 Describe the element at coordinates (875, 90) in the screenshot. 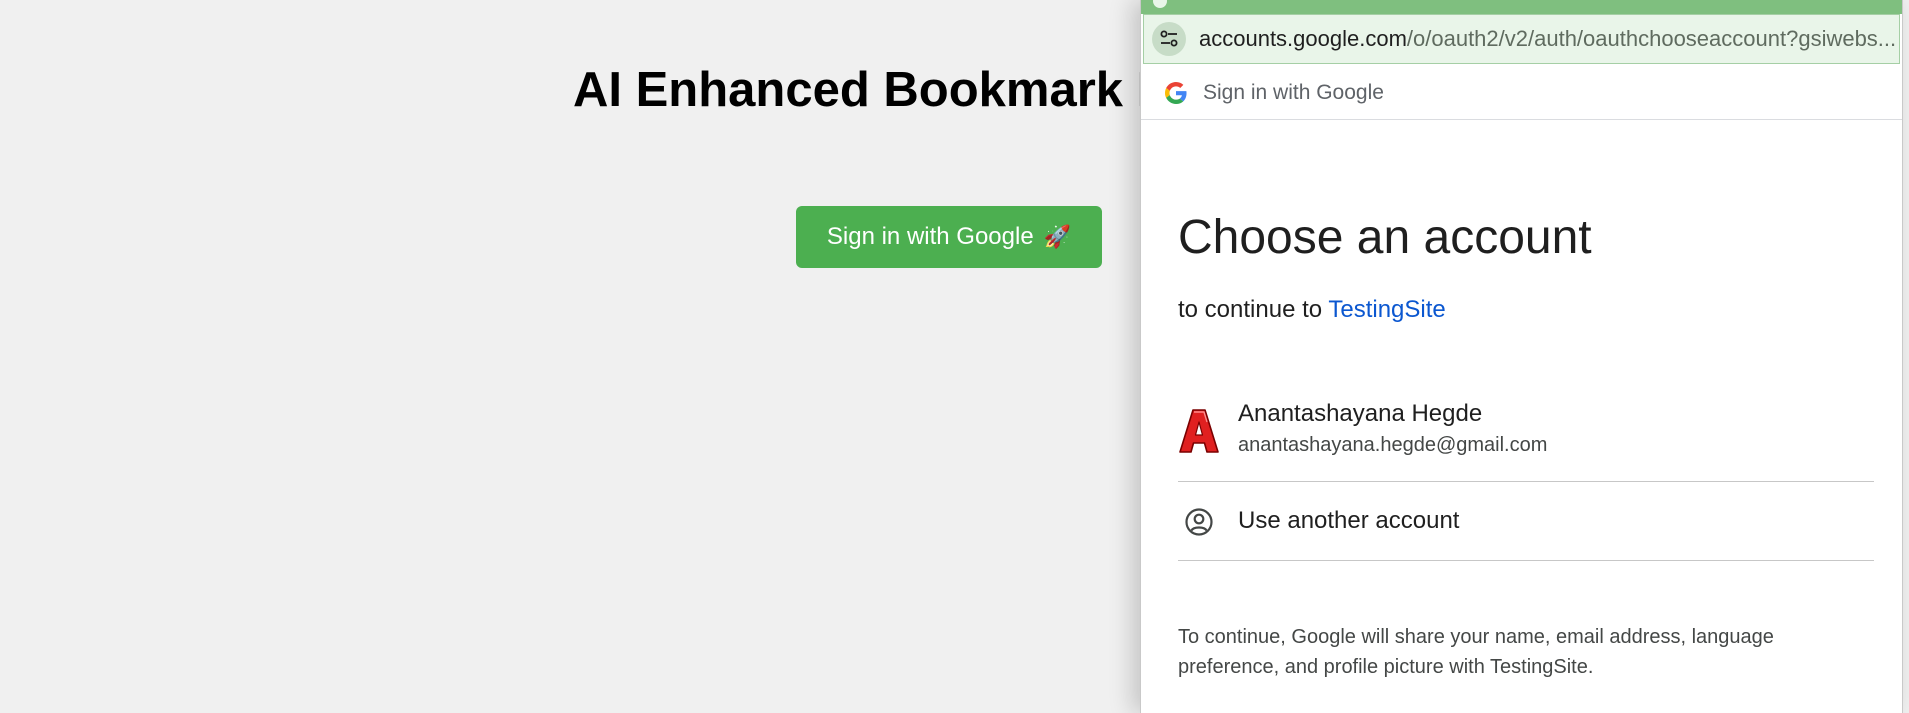

I see `app-title: AI Enhanced Bookmark M` at that location.